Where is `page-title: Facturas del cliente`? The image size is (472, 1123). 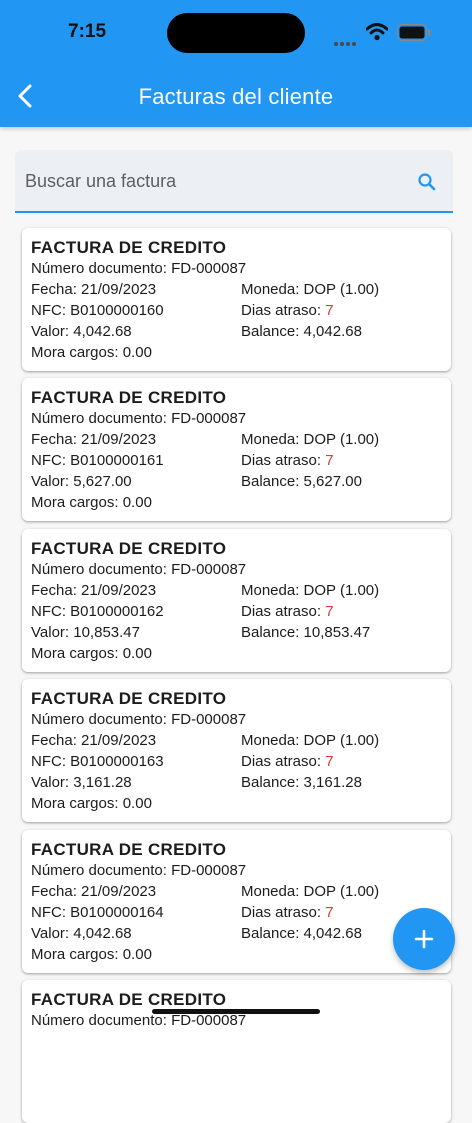 page-title: Facturas del cliente is located at coordinates (236, 96).